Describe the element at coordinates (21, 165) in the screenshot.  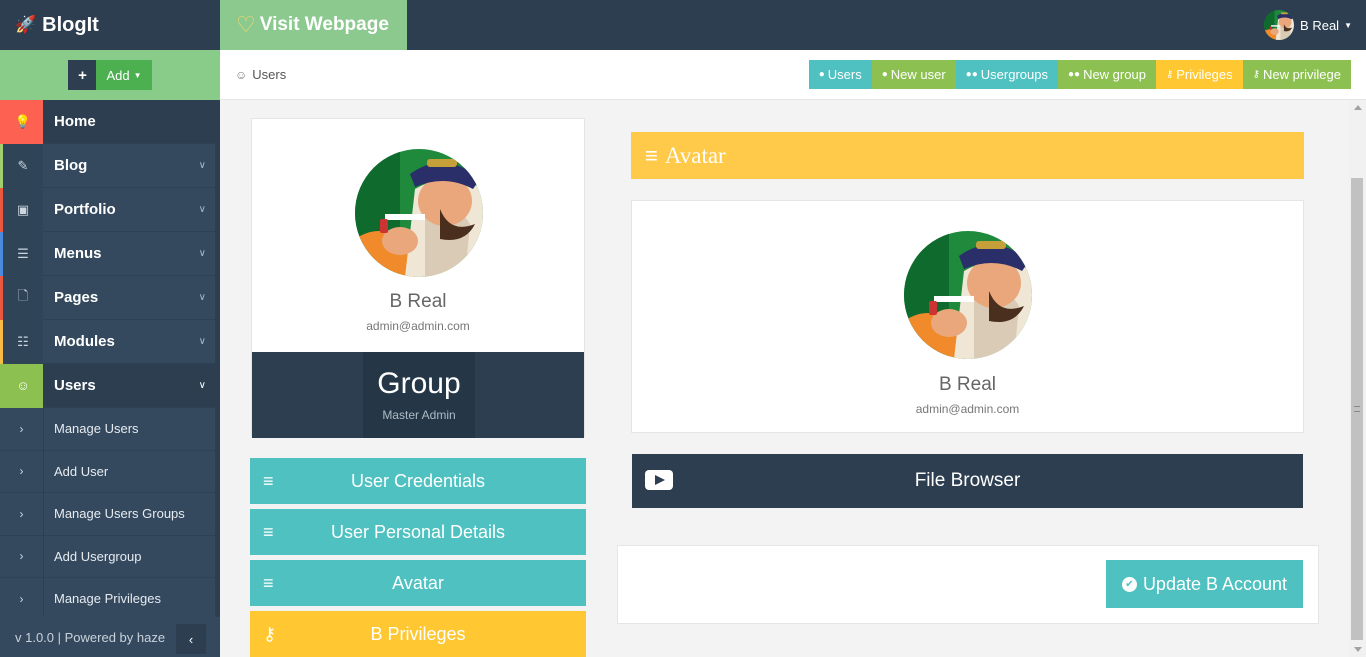
I see `edit-icon: ✎` at that location.